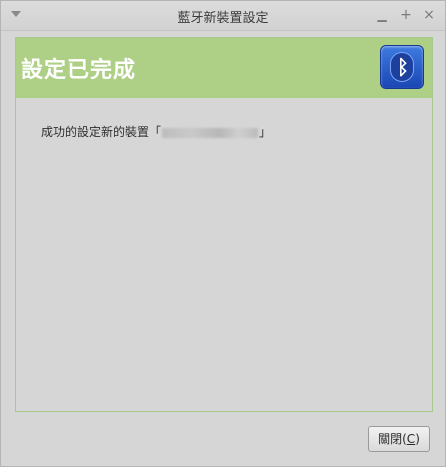  What do you see at coordinates (210, 132) in the screenshot?
I see `device-name-redacted` at bounding box center [210, 132].